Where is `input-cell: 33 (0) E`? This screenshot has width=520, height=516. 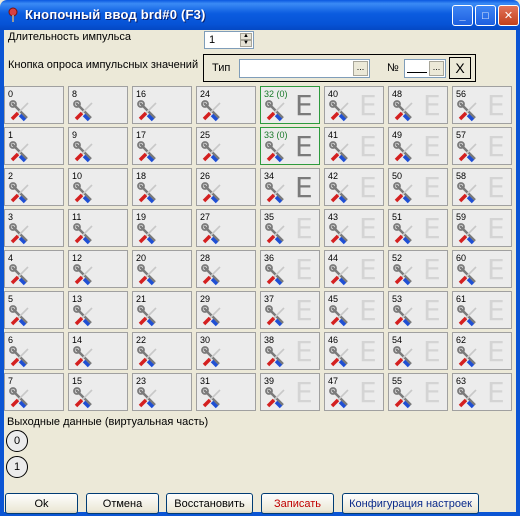 input-cell: 33 (0) E is located at coordinates (290, 146).